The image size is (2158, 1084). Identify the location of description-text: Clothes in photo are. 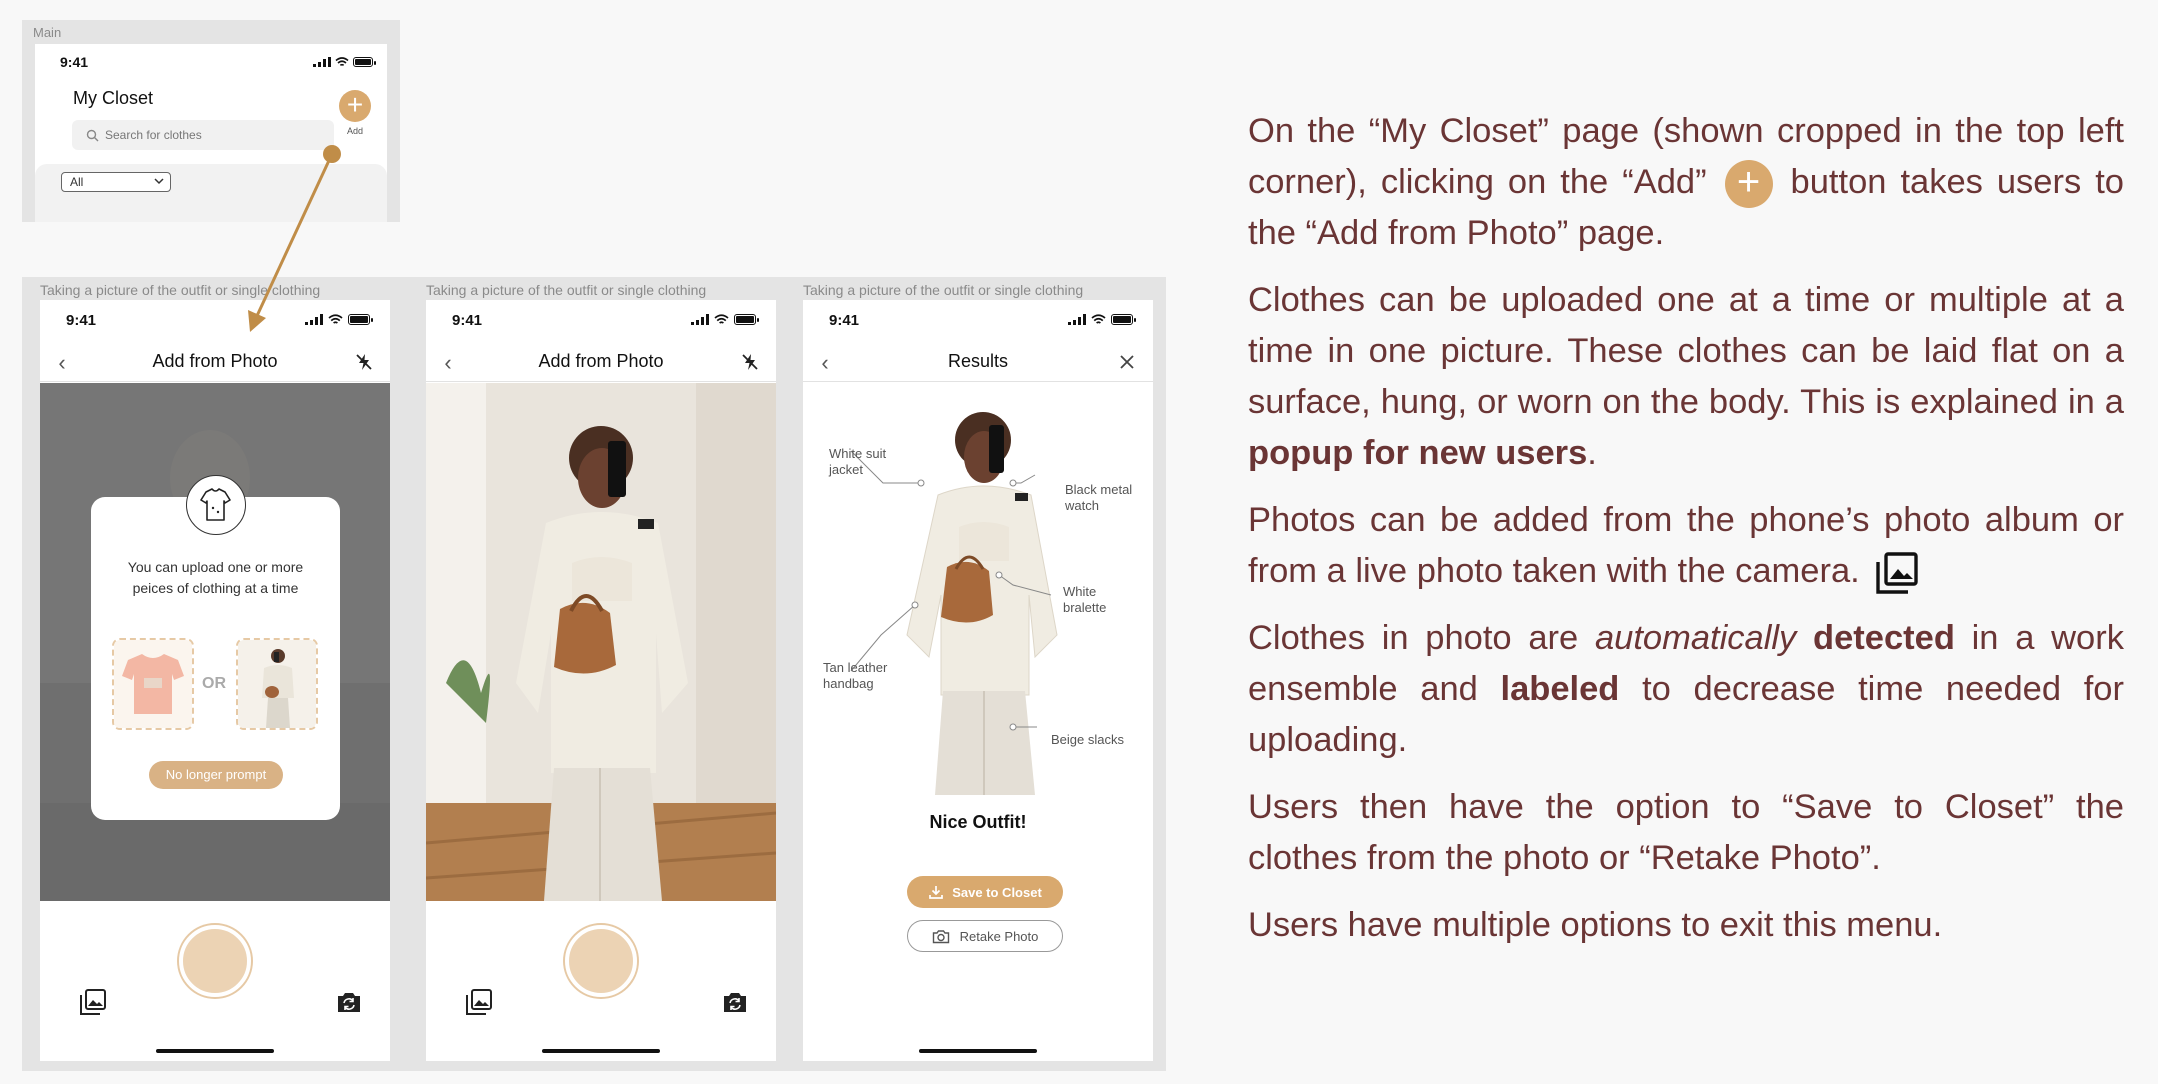
(1413, 638).